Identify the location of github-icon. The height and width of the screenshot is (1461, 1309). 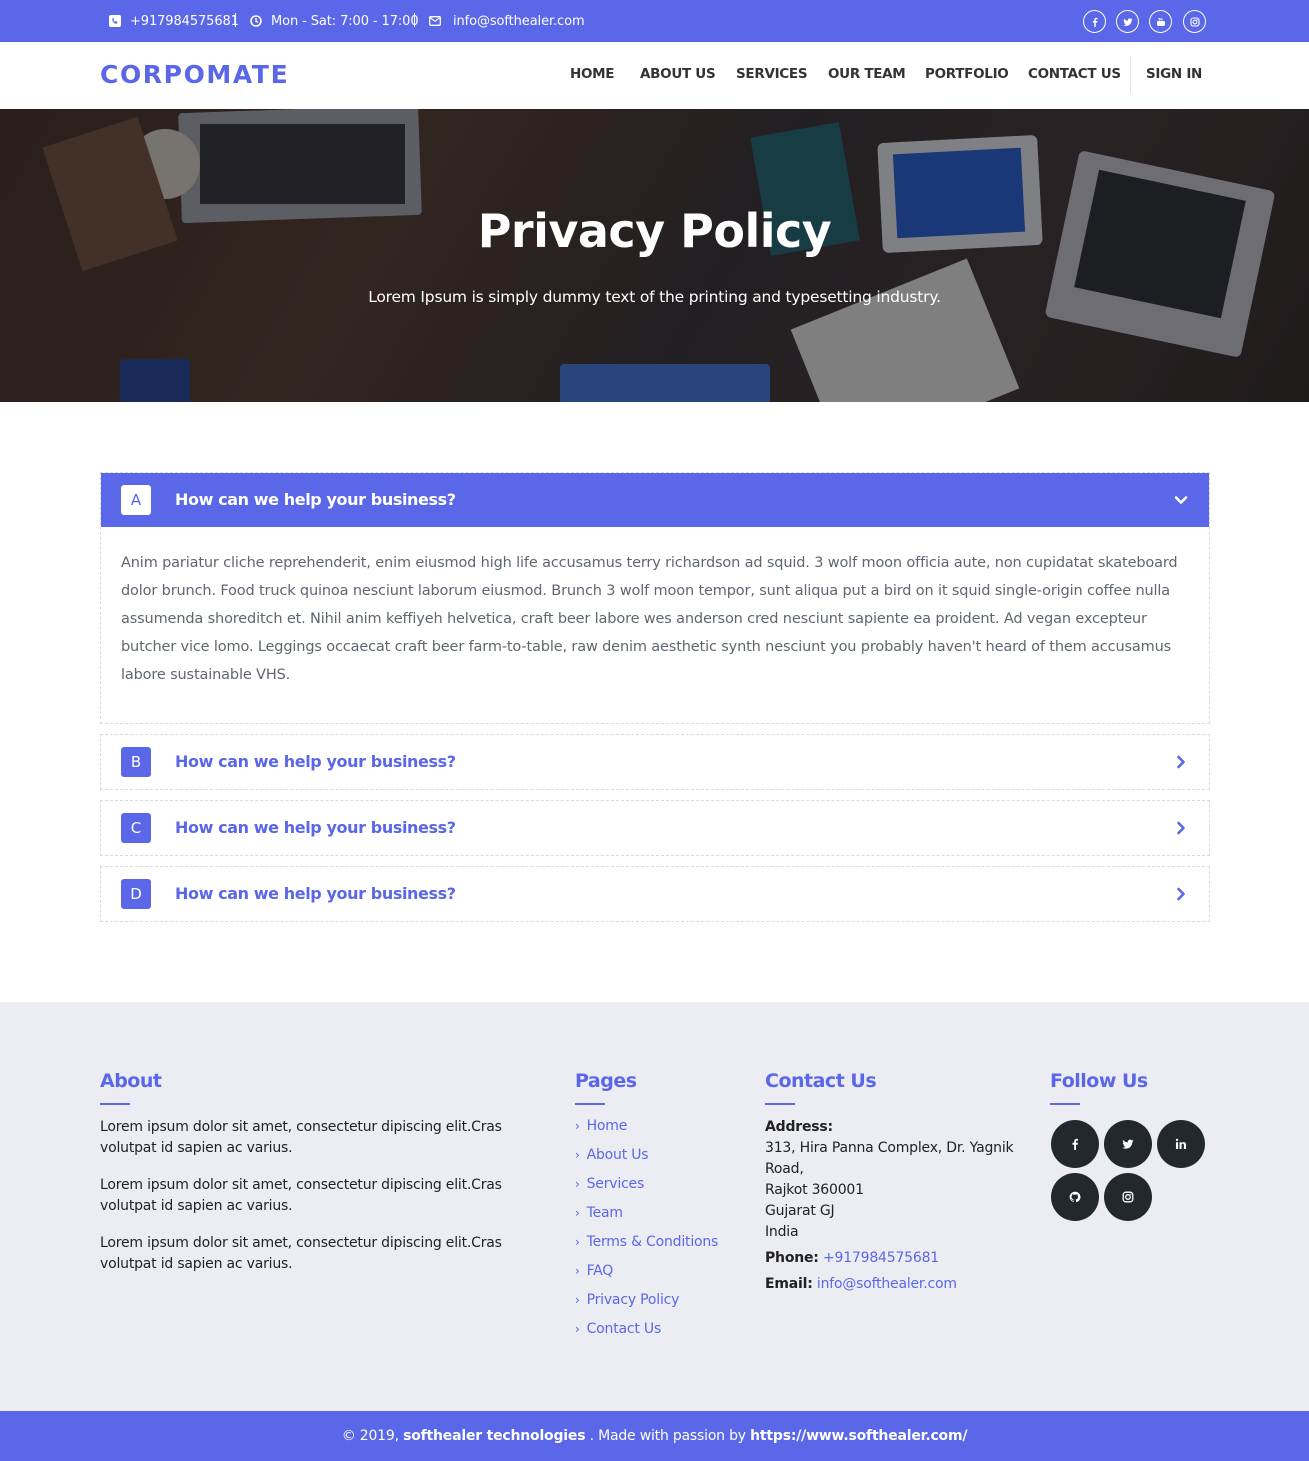
(1075, 1197).